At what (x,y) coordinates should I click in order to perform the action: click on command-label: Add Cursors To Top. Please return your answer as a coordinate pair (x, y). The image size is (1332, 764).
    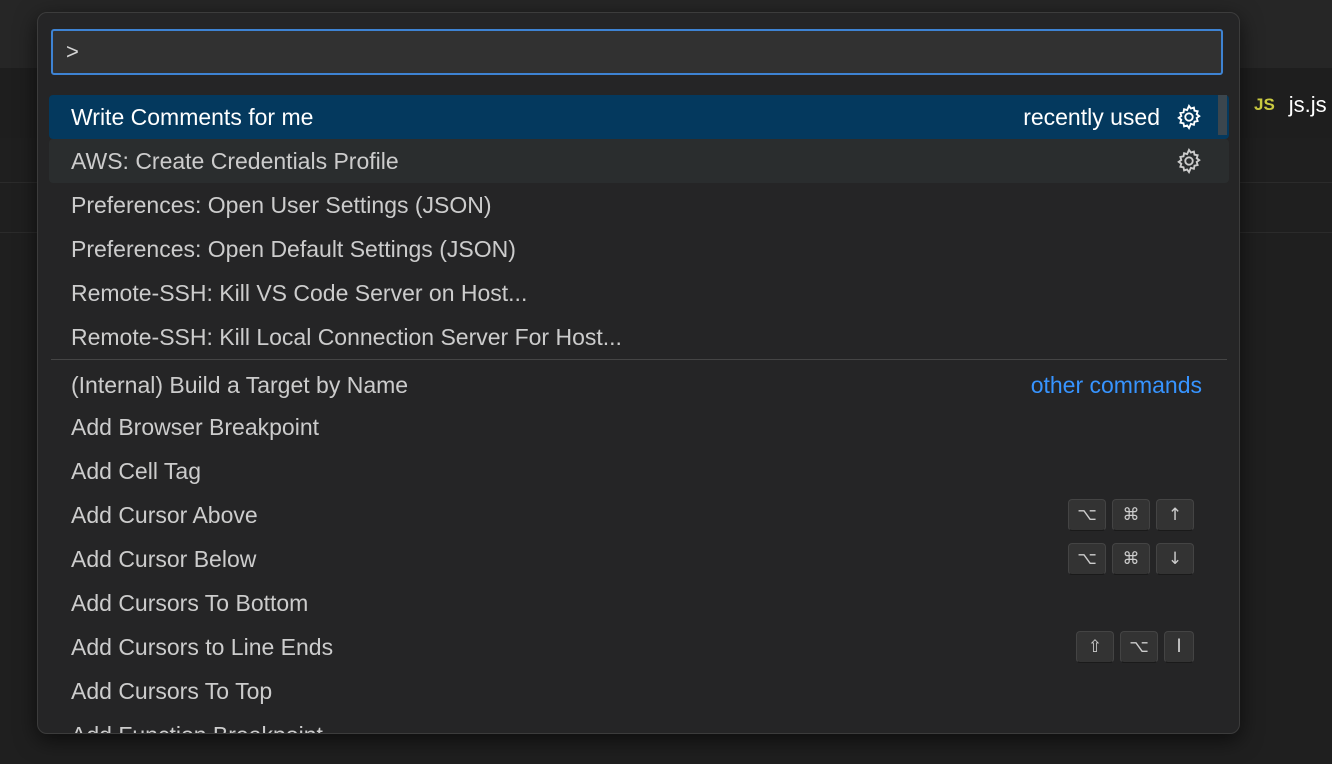
    Looking at the image, I should click on (172, 690).